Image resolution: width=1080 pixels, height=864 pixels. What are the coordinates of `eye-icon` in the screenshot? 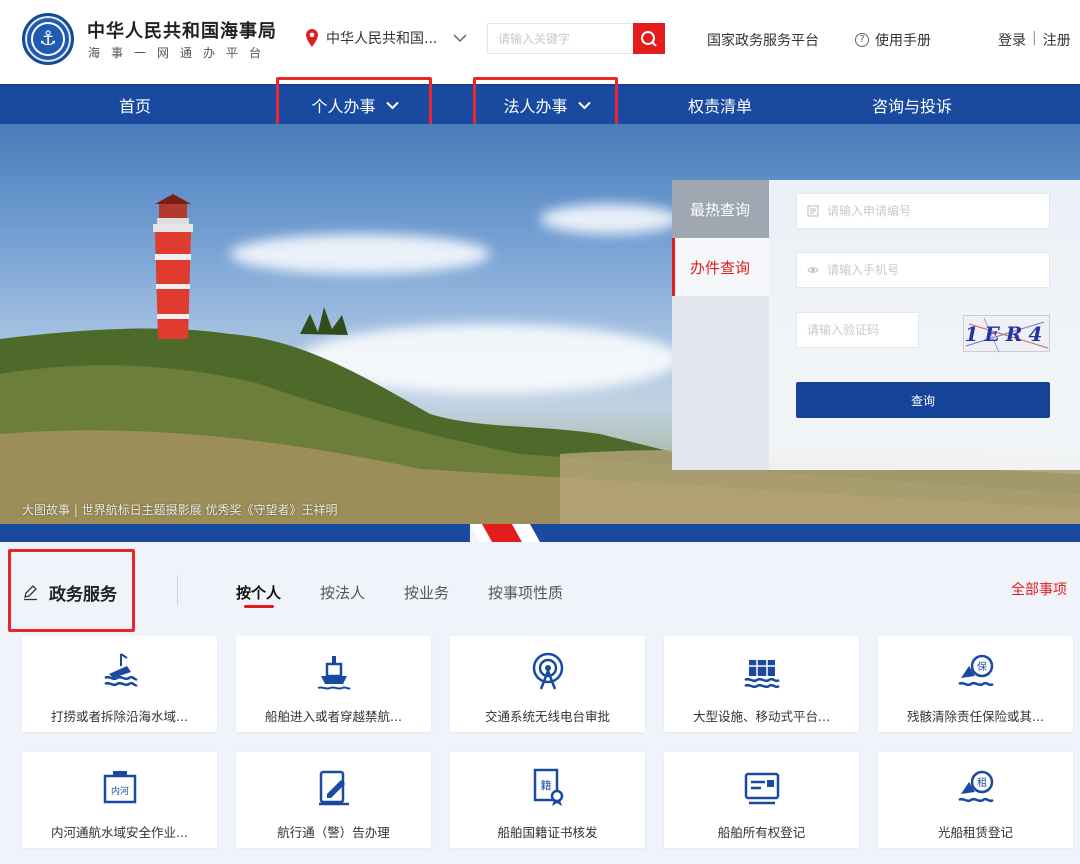 It's located at (813, 270).